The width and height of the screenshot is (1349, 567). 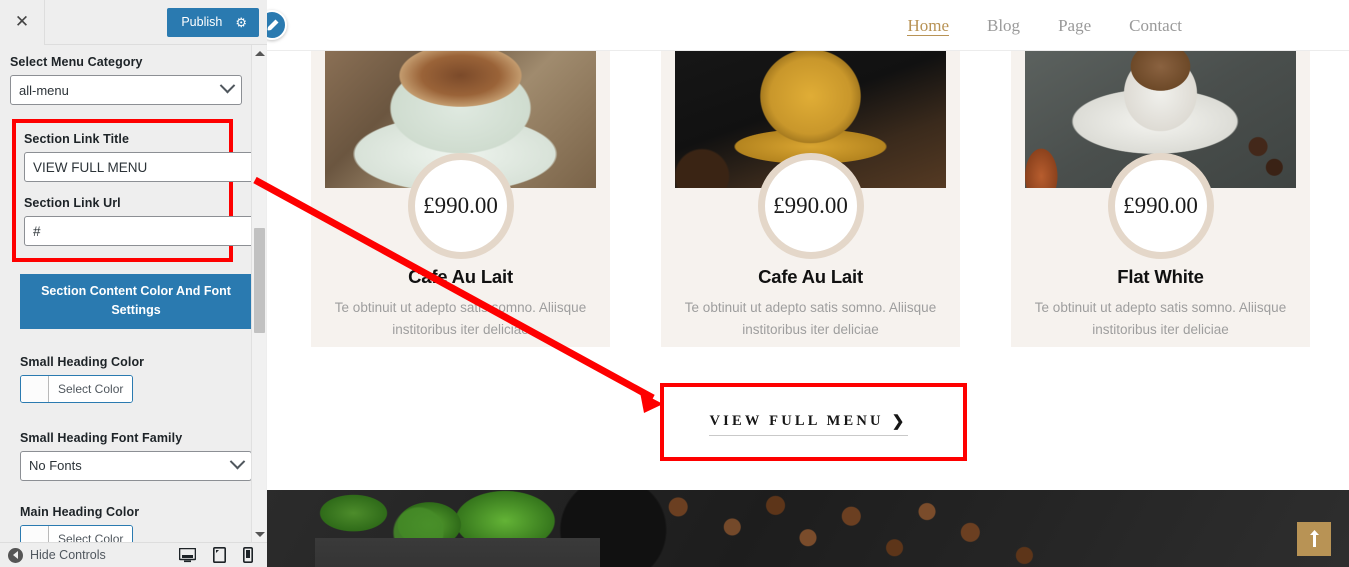 I want to click on back-to-top-button, so click(x=1314, y=539).